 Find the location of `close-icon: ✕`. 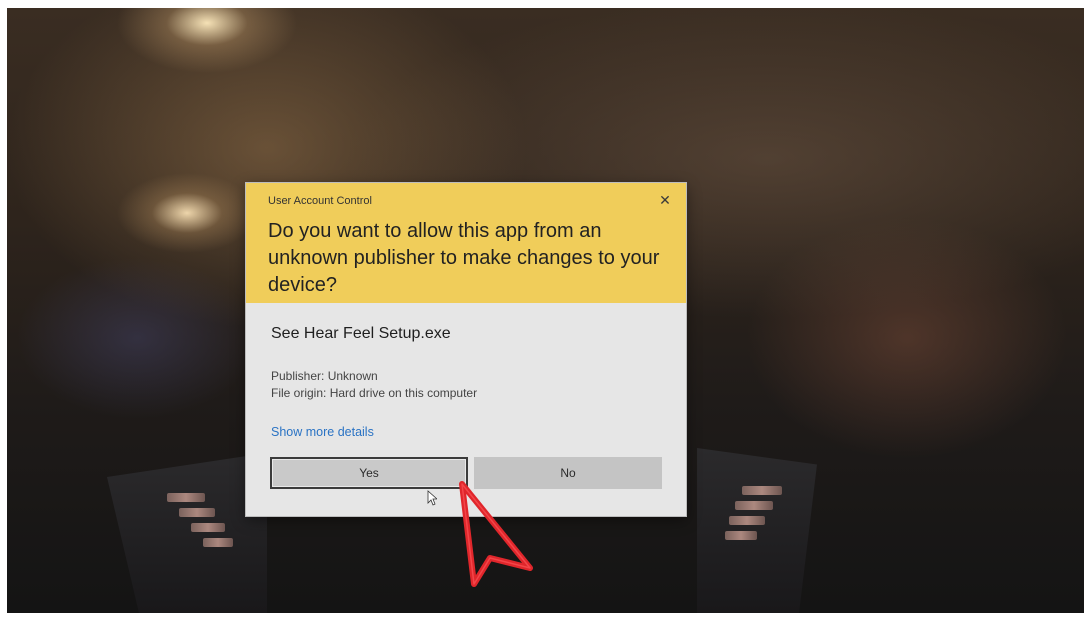

close-icon: ✕ is located at coordinates (665, 200).